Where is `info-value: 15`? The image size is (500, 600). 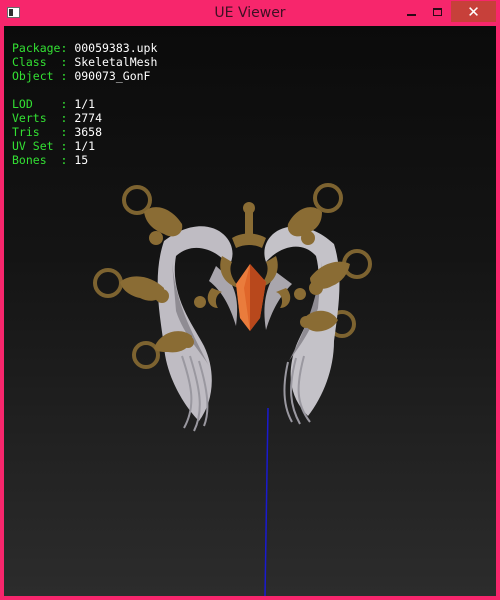
info-value: 15 is located at coordinates (81, 160).